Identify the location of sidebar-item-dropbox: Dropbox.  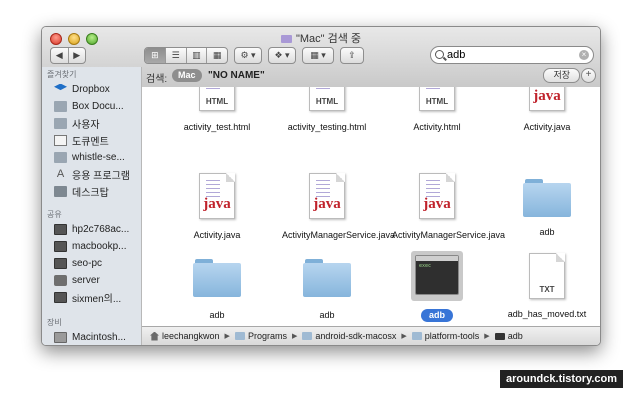
(97, 89).